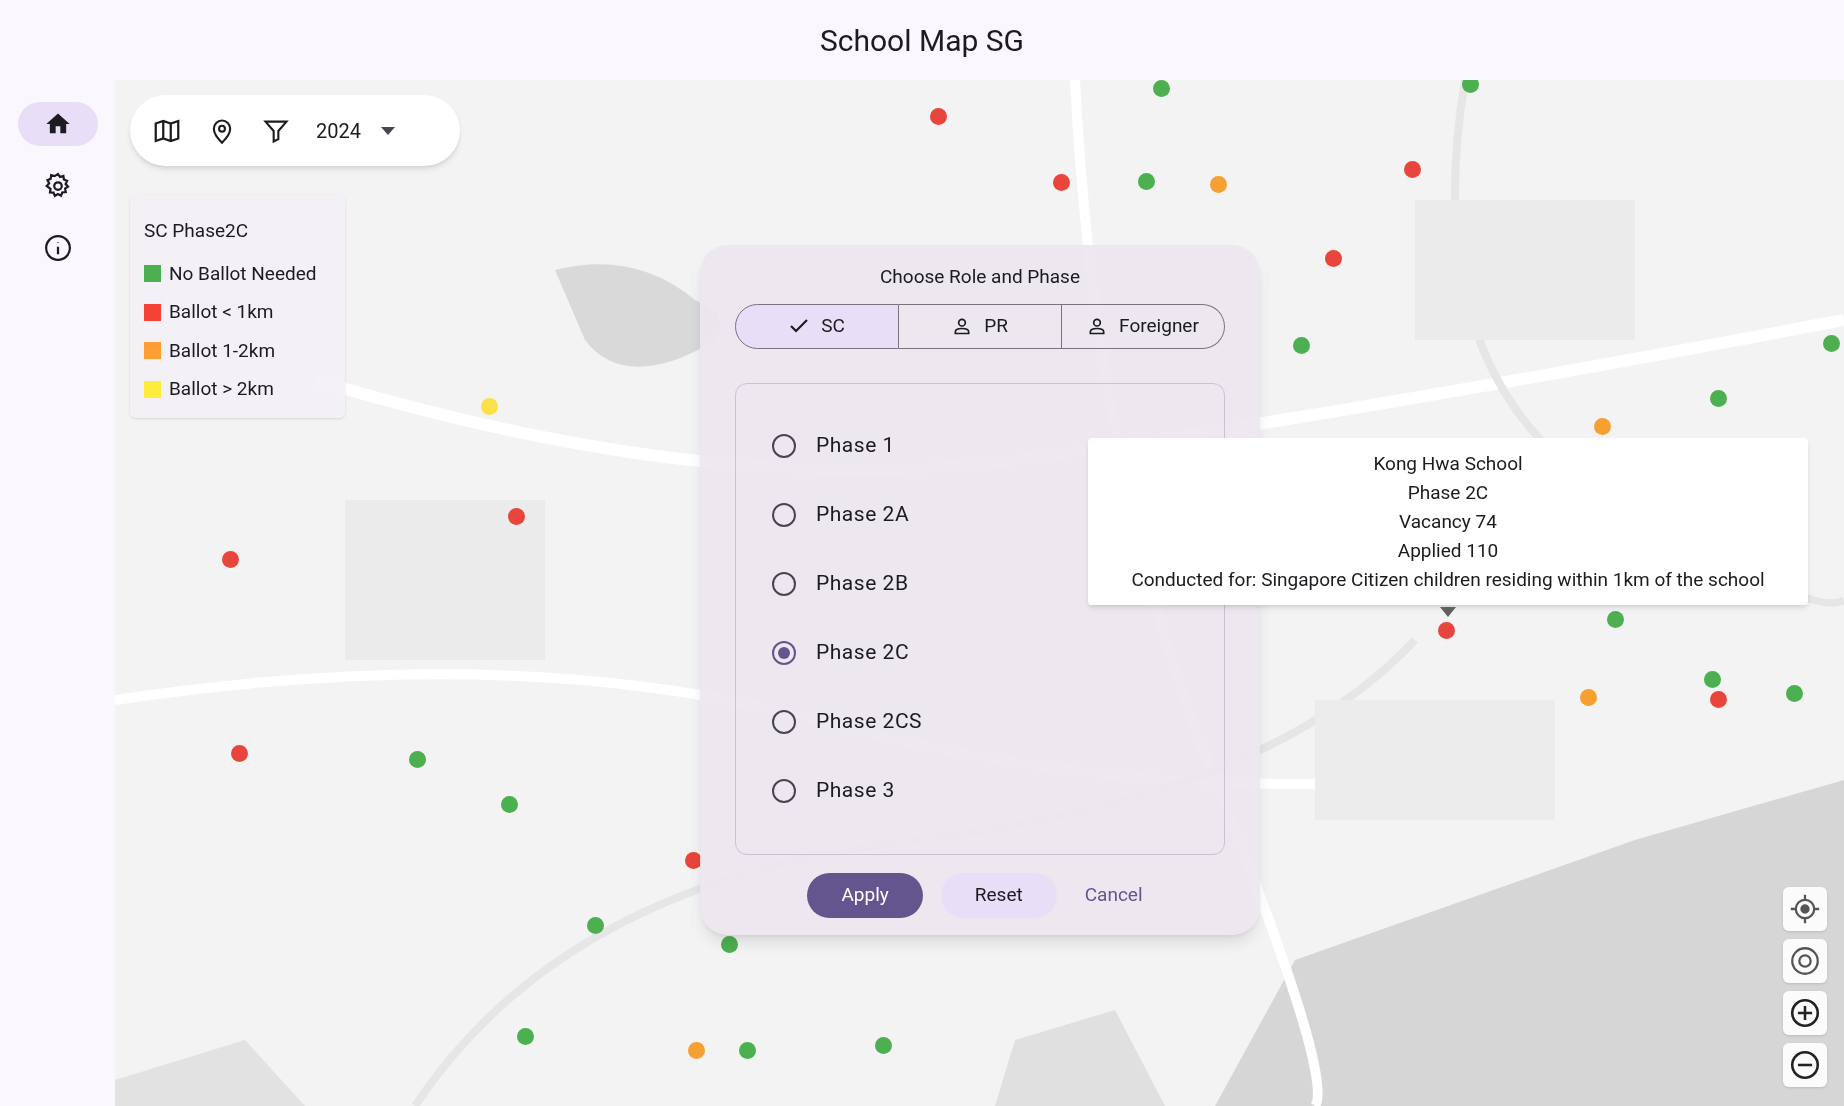 This screenshot has height=1106, width=1844. What do you see at coordinates (980, 326) in the screenshot?
I see `role-segment: PR` at bounding box center [980, 326].